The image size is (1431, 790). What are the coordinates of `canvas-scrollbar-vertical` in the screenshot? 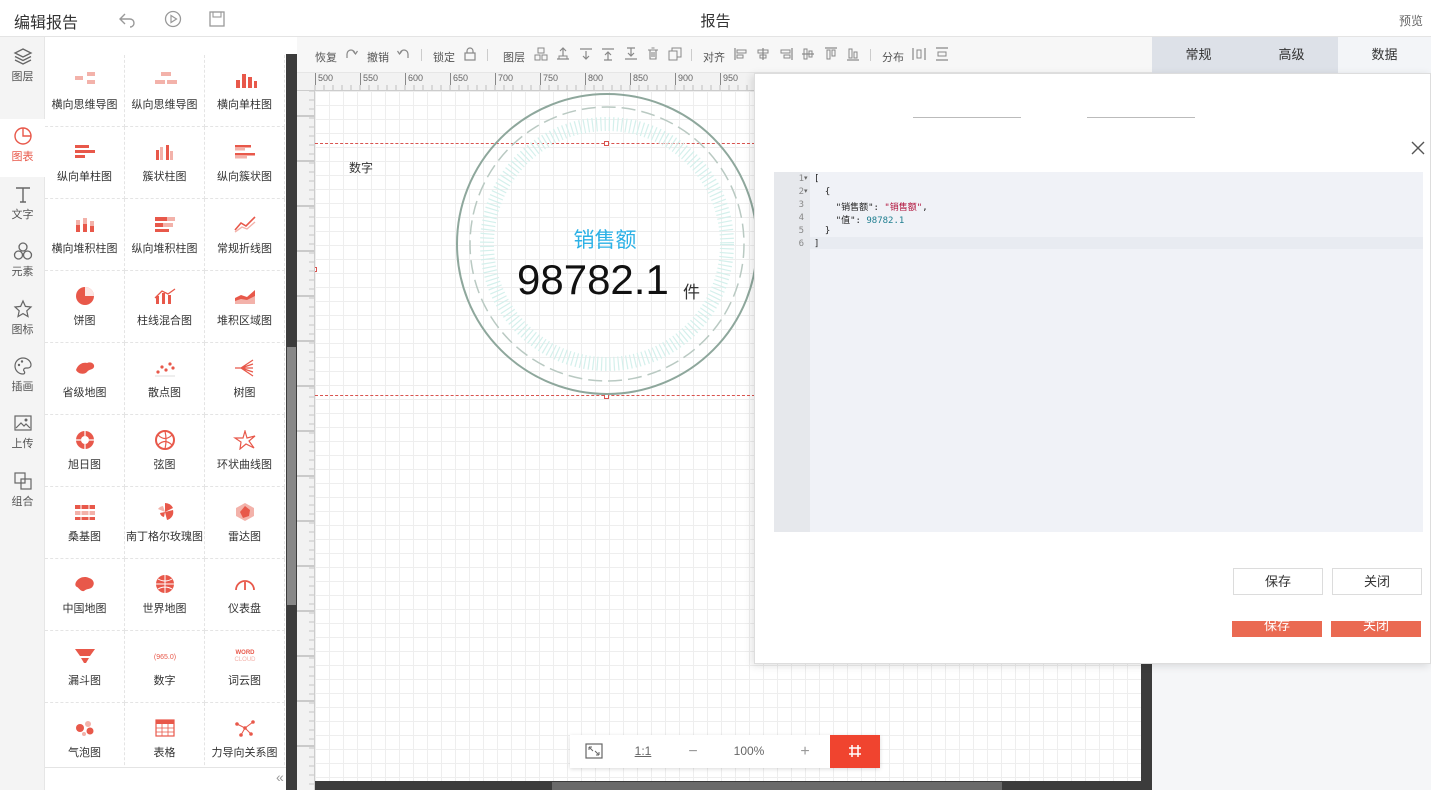 It's located at (1146, 725).